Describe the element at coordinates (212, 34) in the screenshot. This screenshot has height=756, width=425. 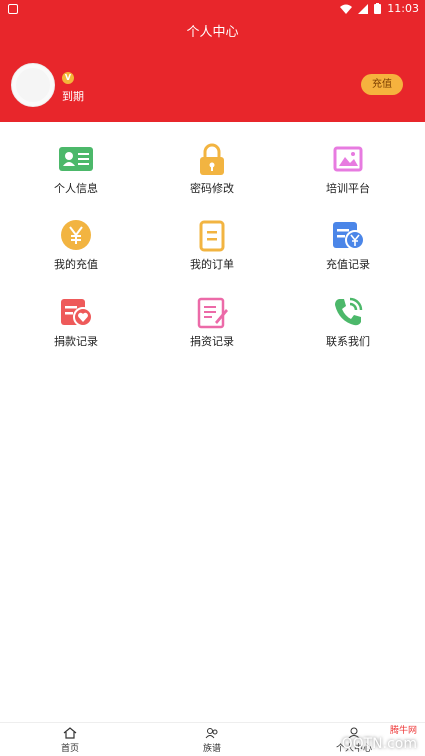
I see `page-title: 个人中心` at that location.